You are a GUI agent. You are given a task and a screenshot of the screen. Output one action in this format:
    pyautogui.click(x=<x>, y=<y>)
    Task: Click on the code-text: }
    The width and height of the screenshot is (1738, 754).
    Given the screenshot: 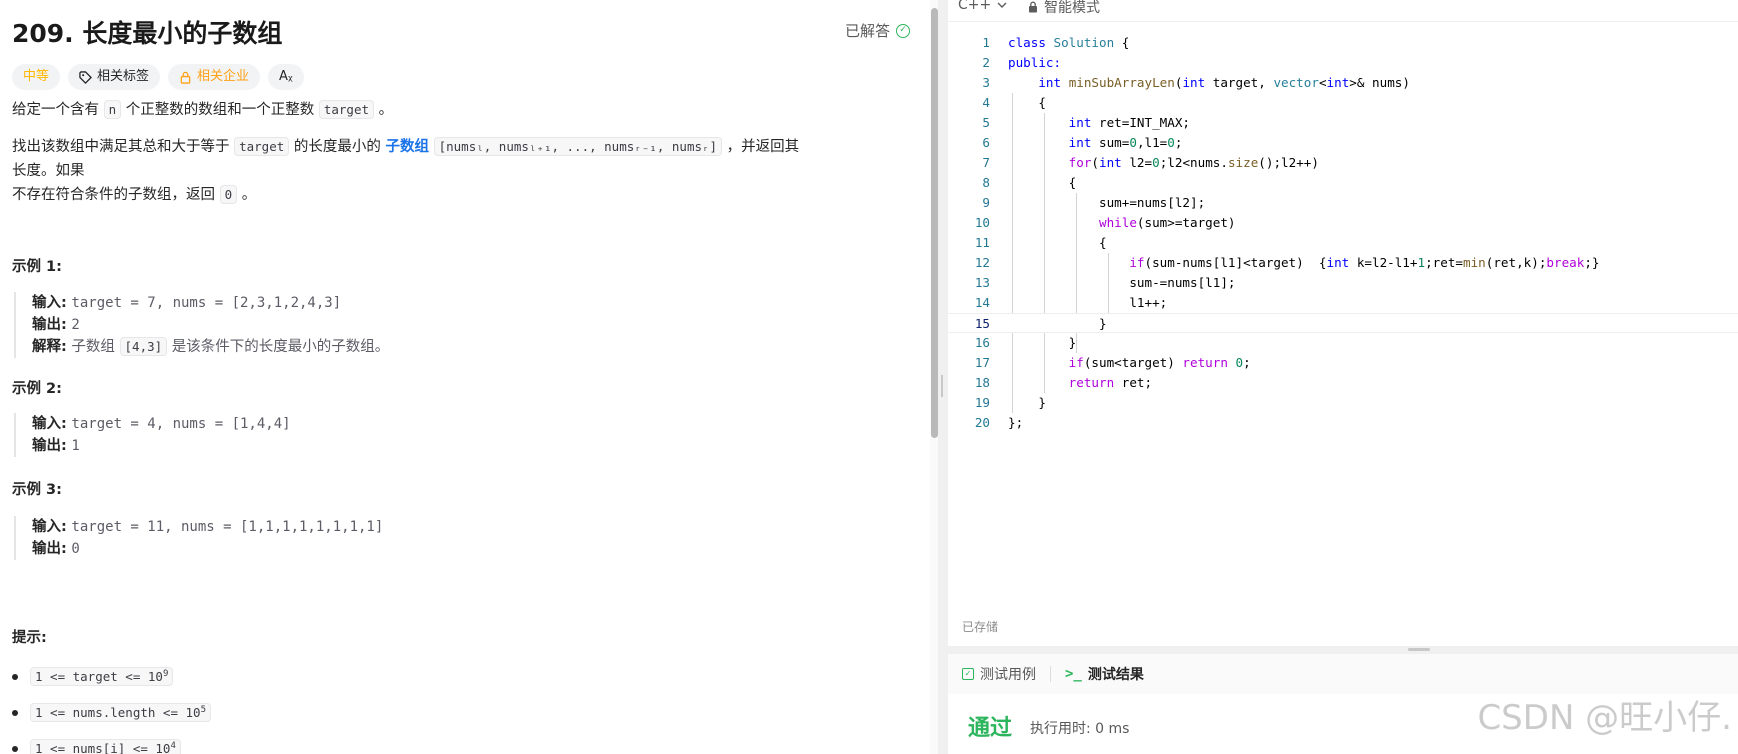 What is the action you would take?
    pyautogui.click(x=1072, y=342)
    